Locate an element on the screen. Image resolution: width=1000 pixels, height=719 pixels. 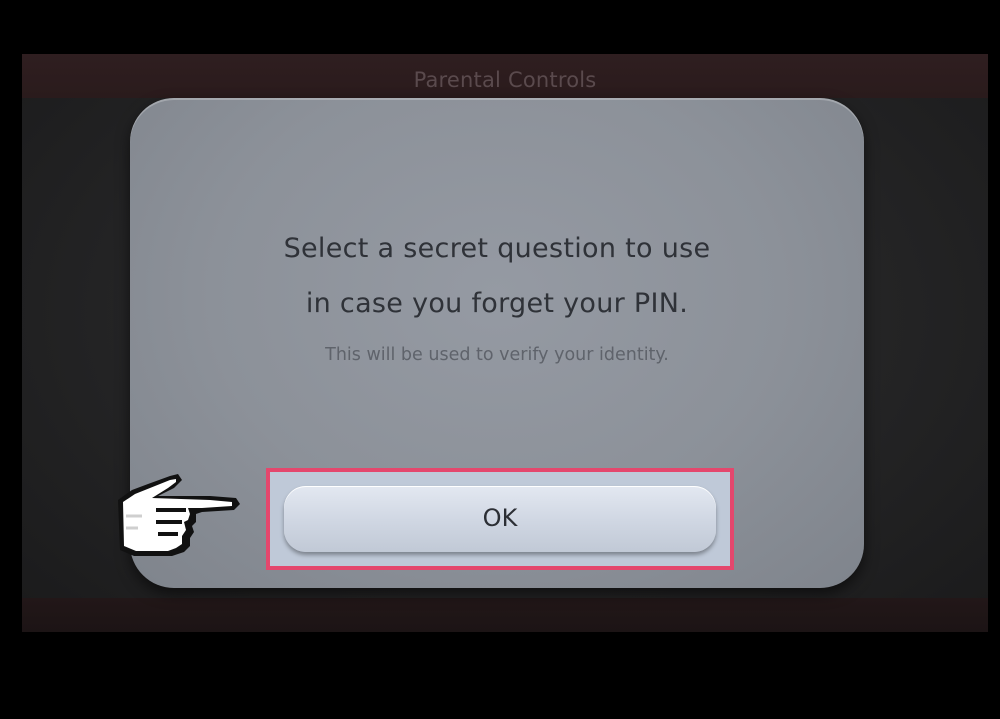
ok-button: OK is located at coordinates (500, 519).